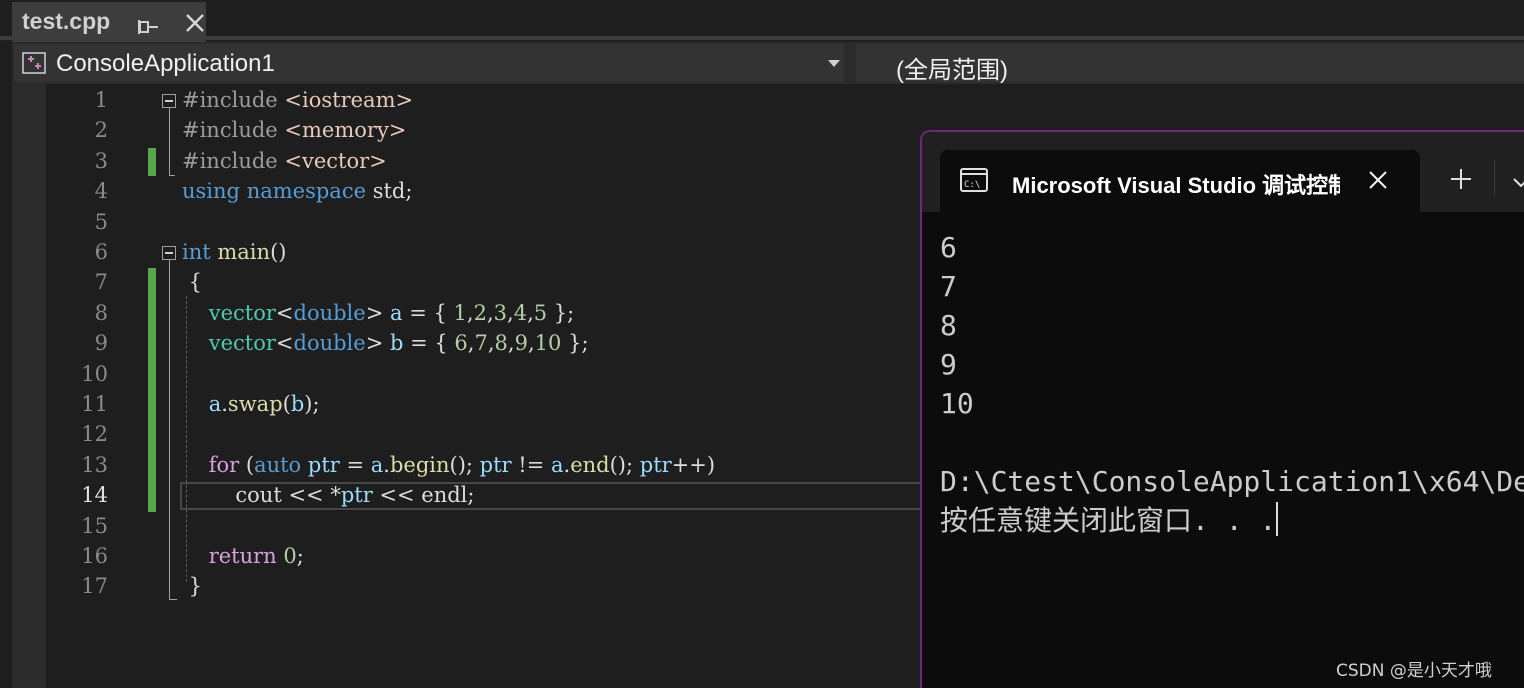 This screenshot has width=1524, height=688. What do you see at coordinates (66, 21) in the screenshot?
I see `tab-title: test.cpp` at bounding box center [66, 21].